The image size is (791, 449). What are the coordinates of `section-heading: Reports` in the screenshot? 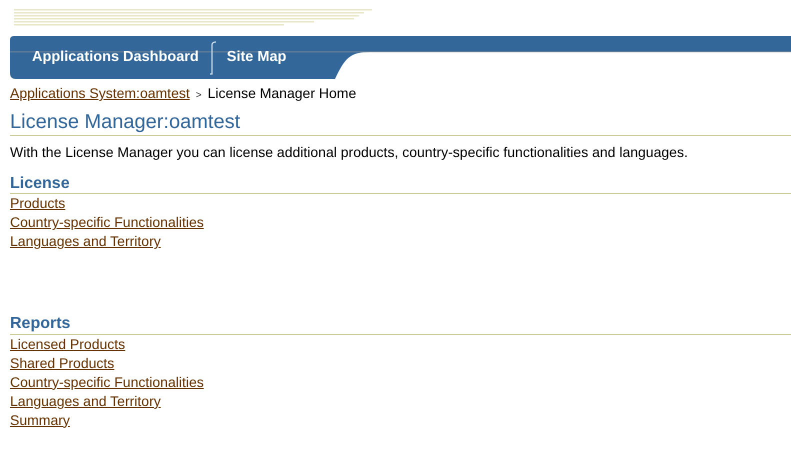 It's located at (400, 325).